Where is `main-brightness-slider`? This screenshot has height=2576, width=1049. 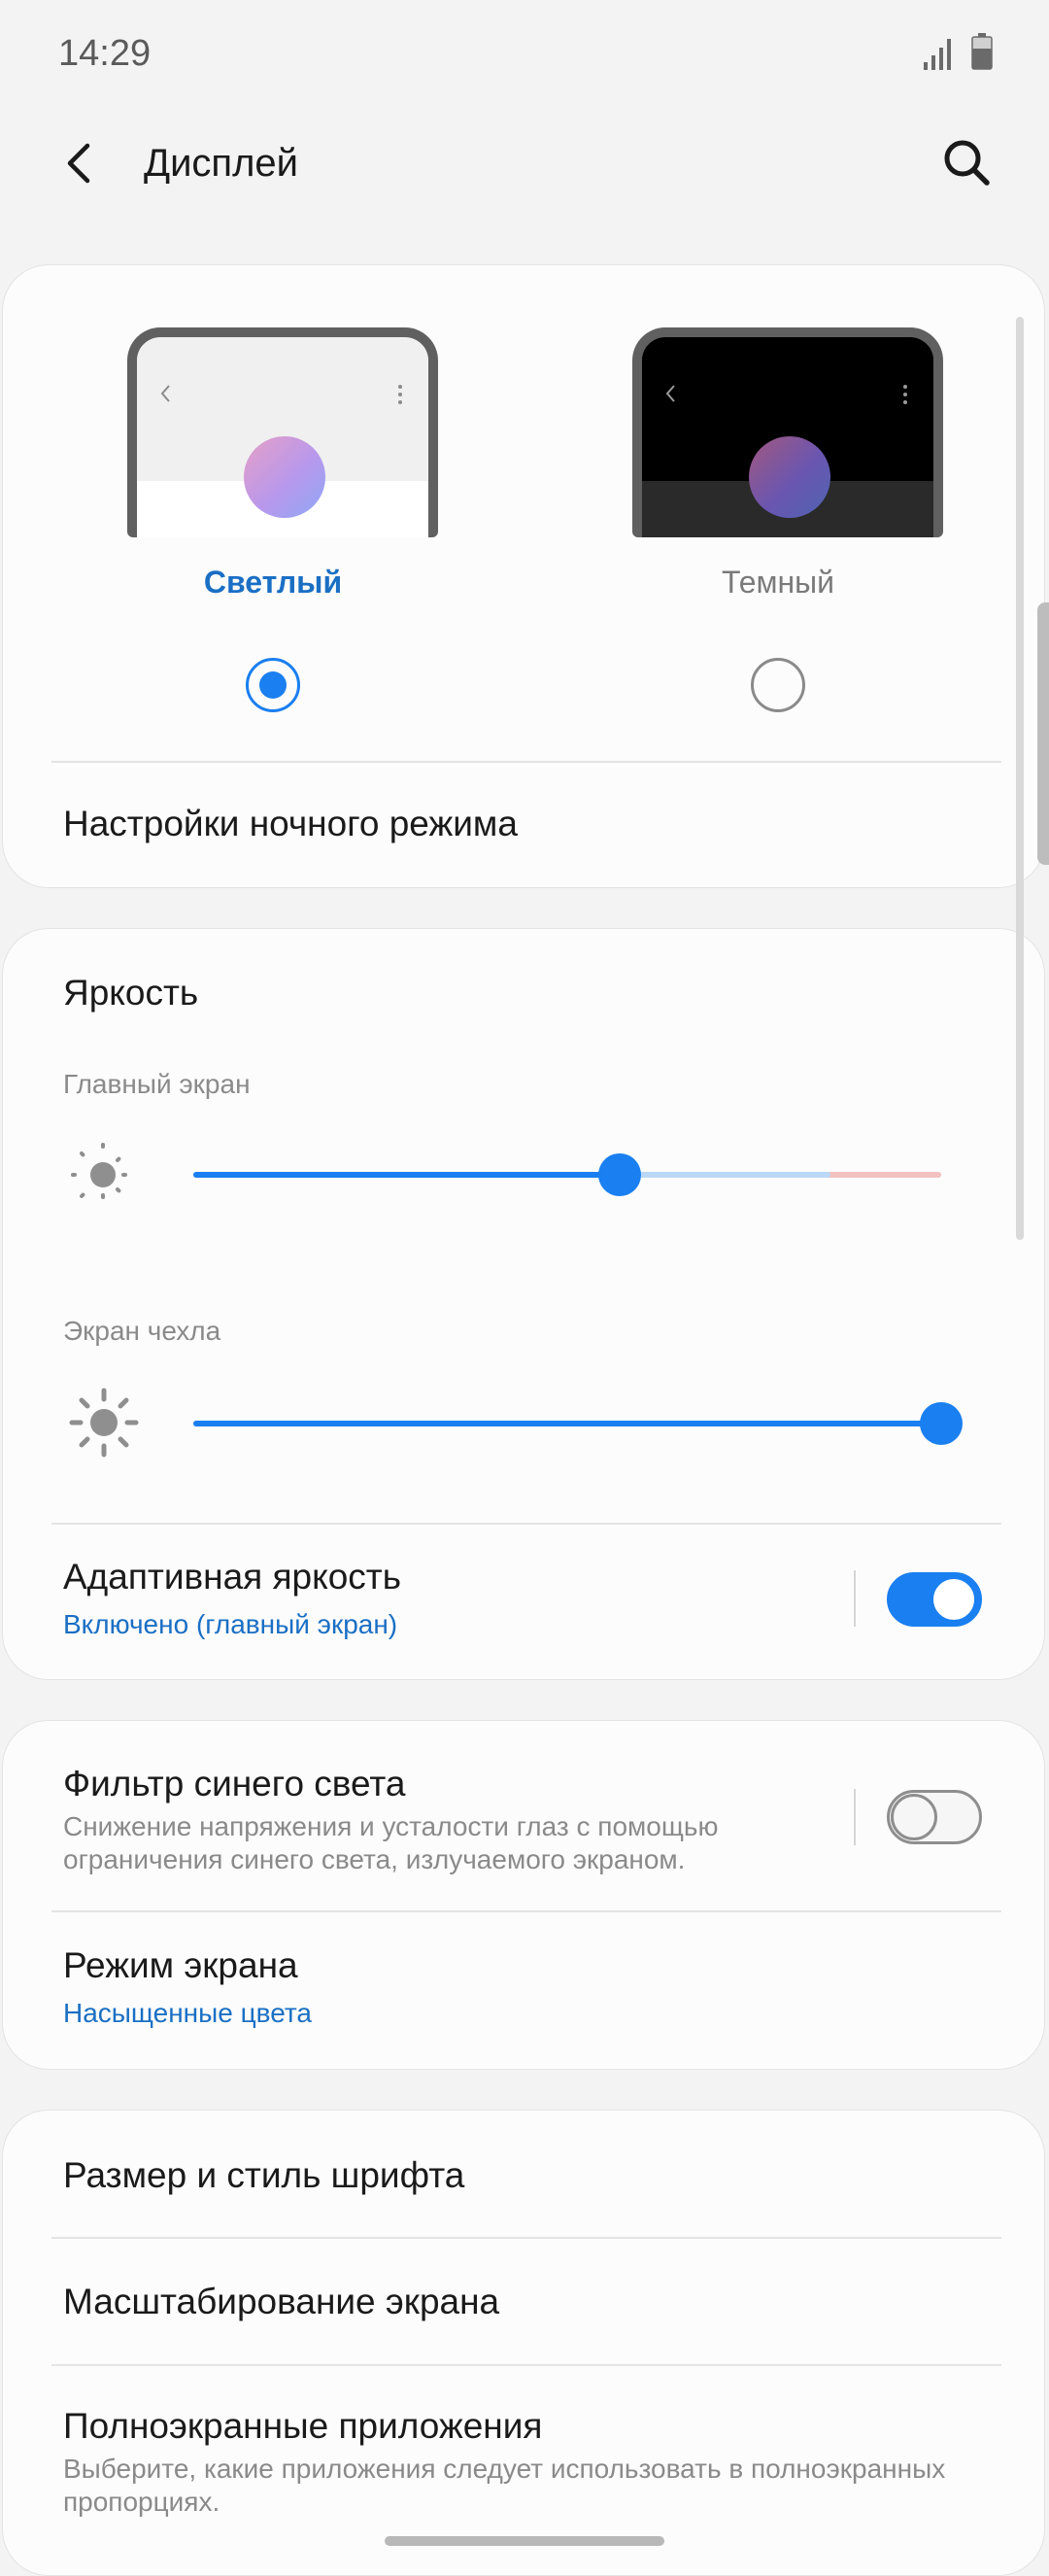 main-brightness-slider is located at coordinates (567, 1175).